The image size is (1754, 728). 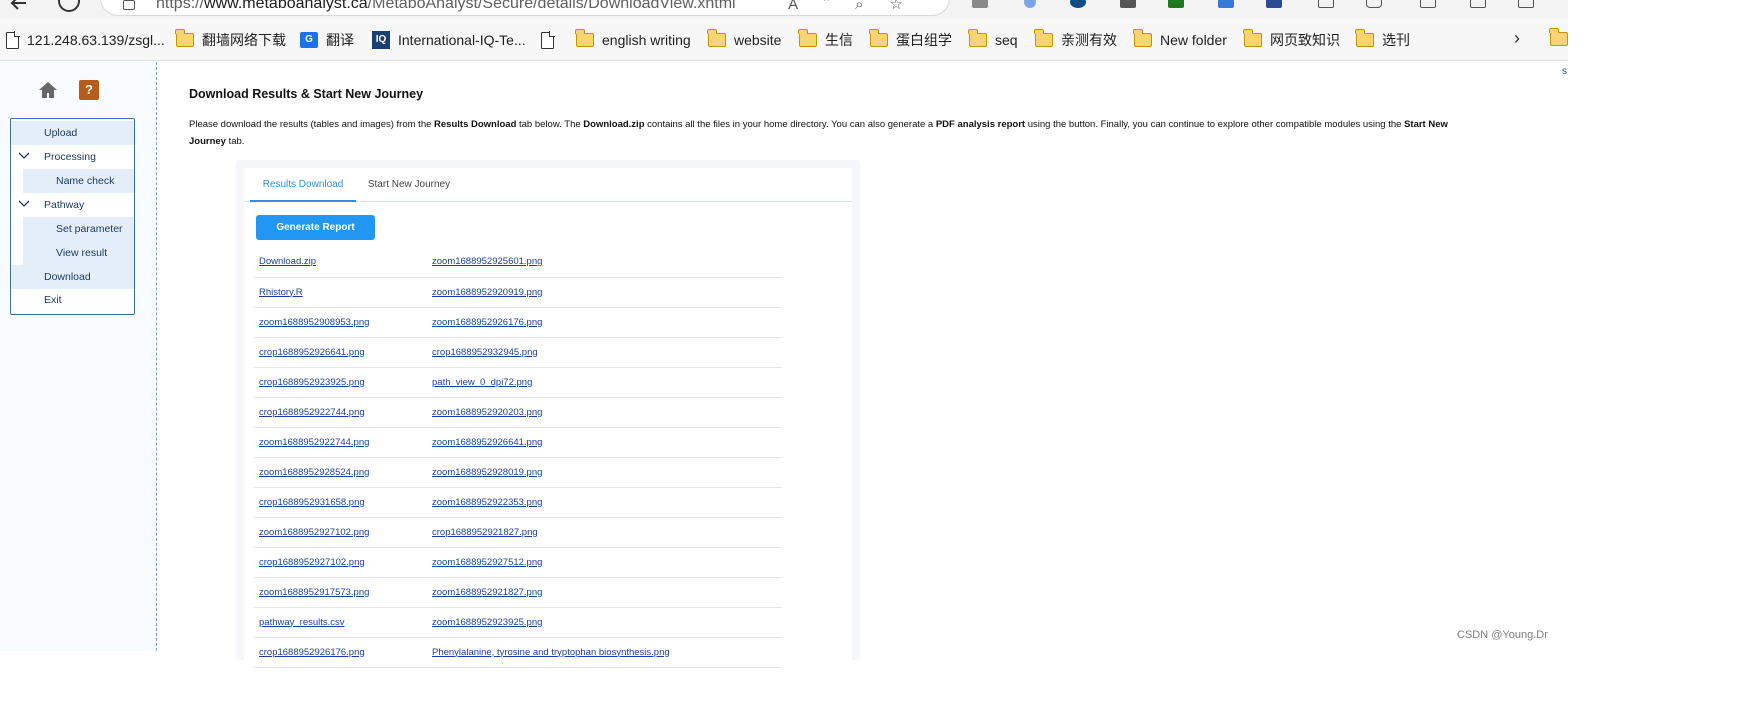 I want to click on file-download-link: zoom1688952917573.png, so click(x=314, y=592).